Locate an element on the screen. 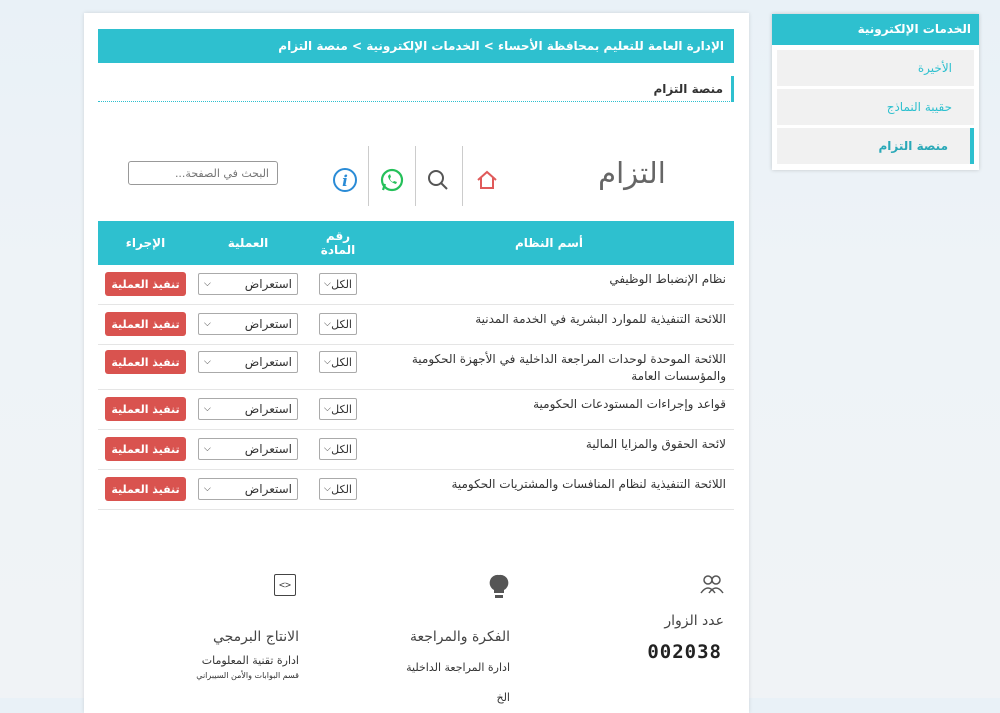  page-heading: منصة التزام is located at coordinates (694, 89).